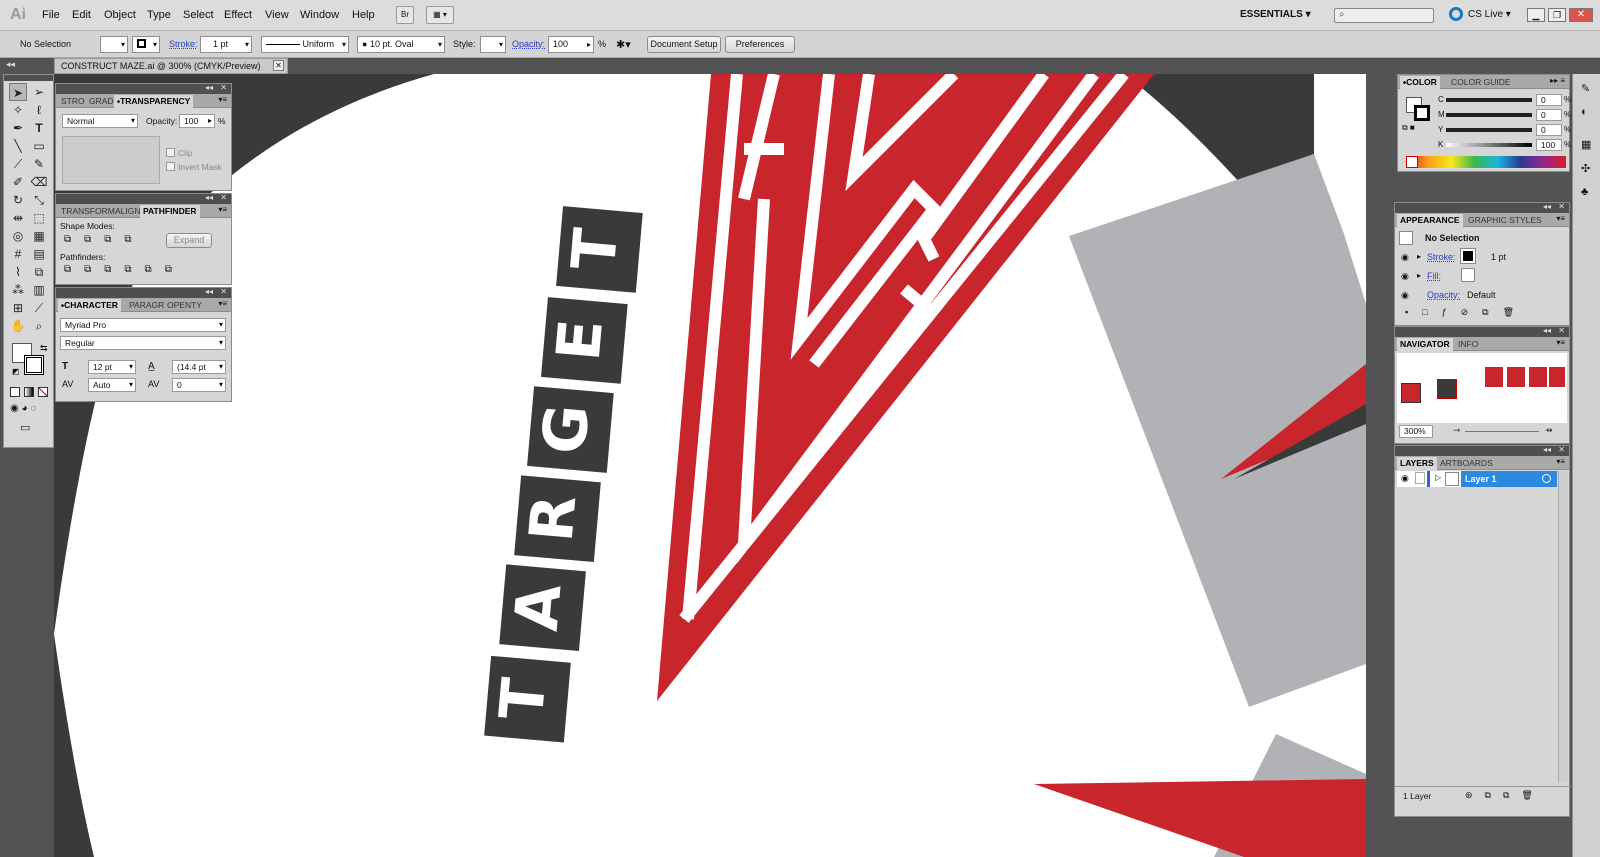 The image size is (1600, 857). I want to click on layer-target-icon, so click(1546, 478).